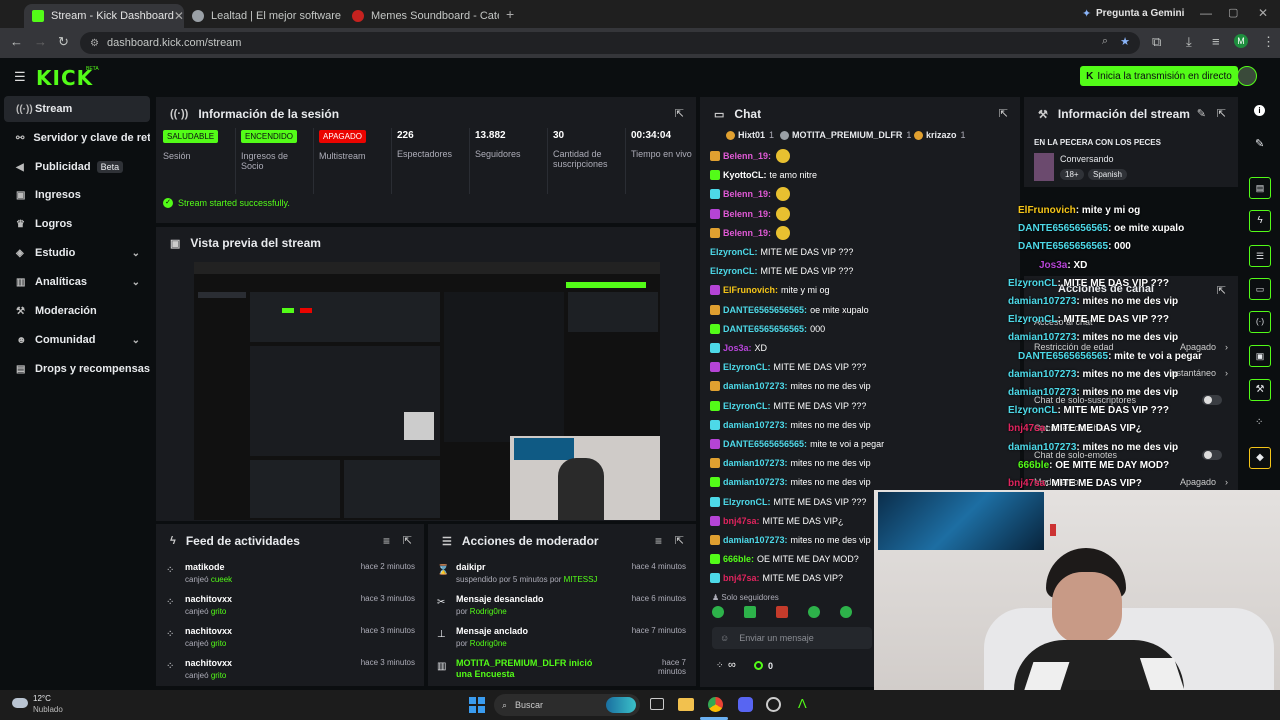 The height and width of the screenshot is (720, 1280). What do you see at coordinates (792, 638) in the screenshot?
I see `chat-input: ☺ Enviar un mensaje` at bounding box center [792, 638].